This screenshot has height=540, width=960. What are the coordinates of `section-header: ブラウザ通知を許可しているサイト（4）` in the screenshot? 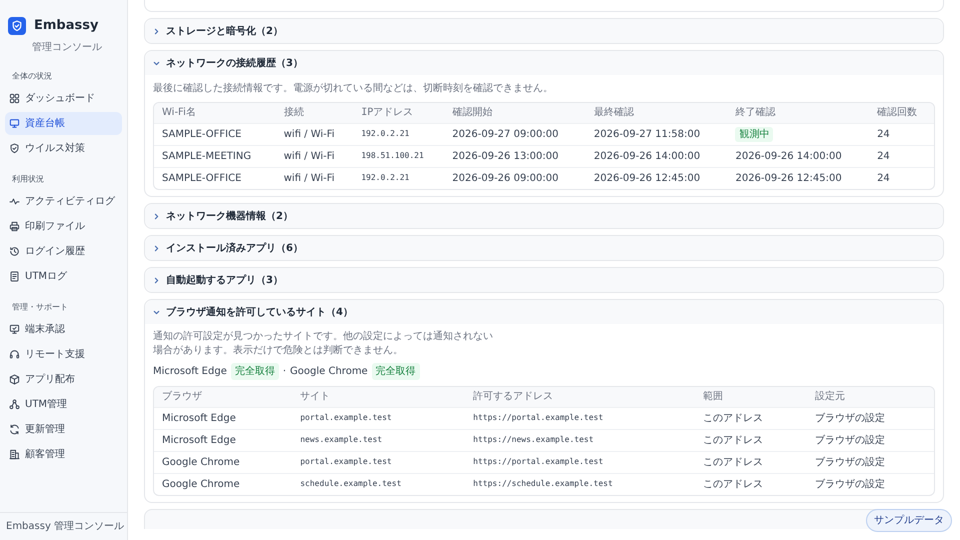 It's located at (544, 312).